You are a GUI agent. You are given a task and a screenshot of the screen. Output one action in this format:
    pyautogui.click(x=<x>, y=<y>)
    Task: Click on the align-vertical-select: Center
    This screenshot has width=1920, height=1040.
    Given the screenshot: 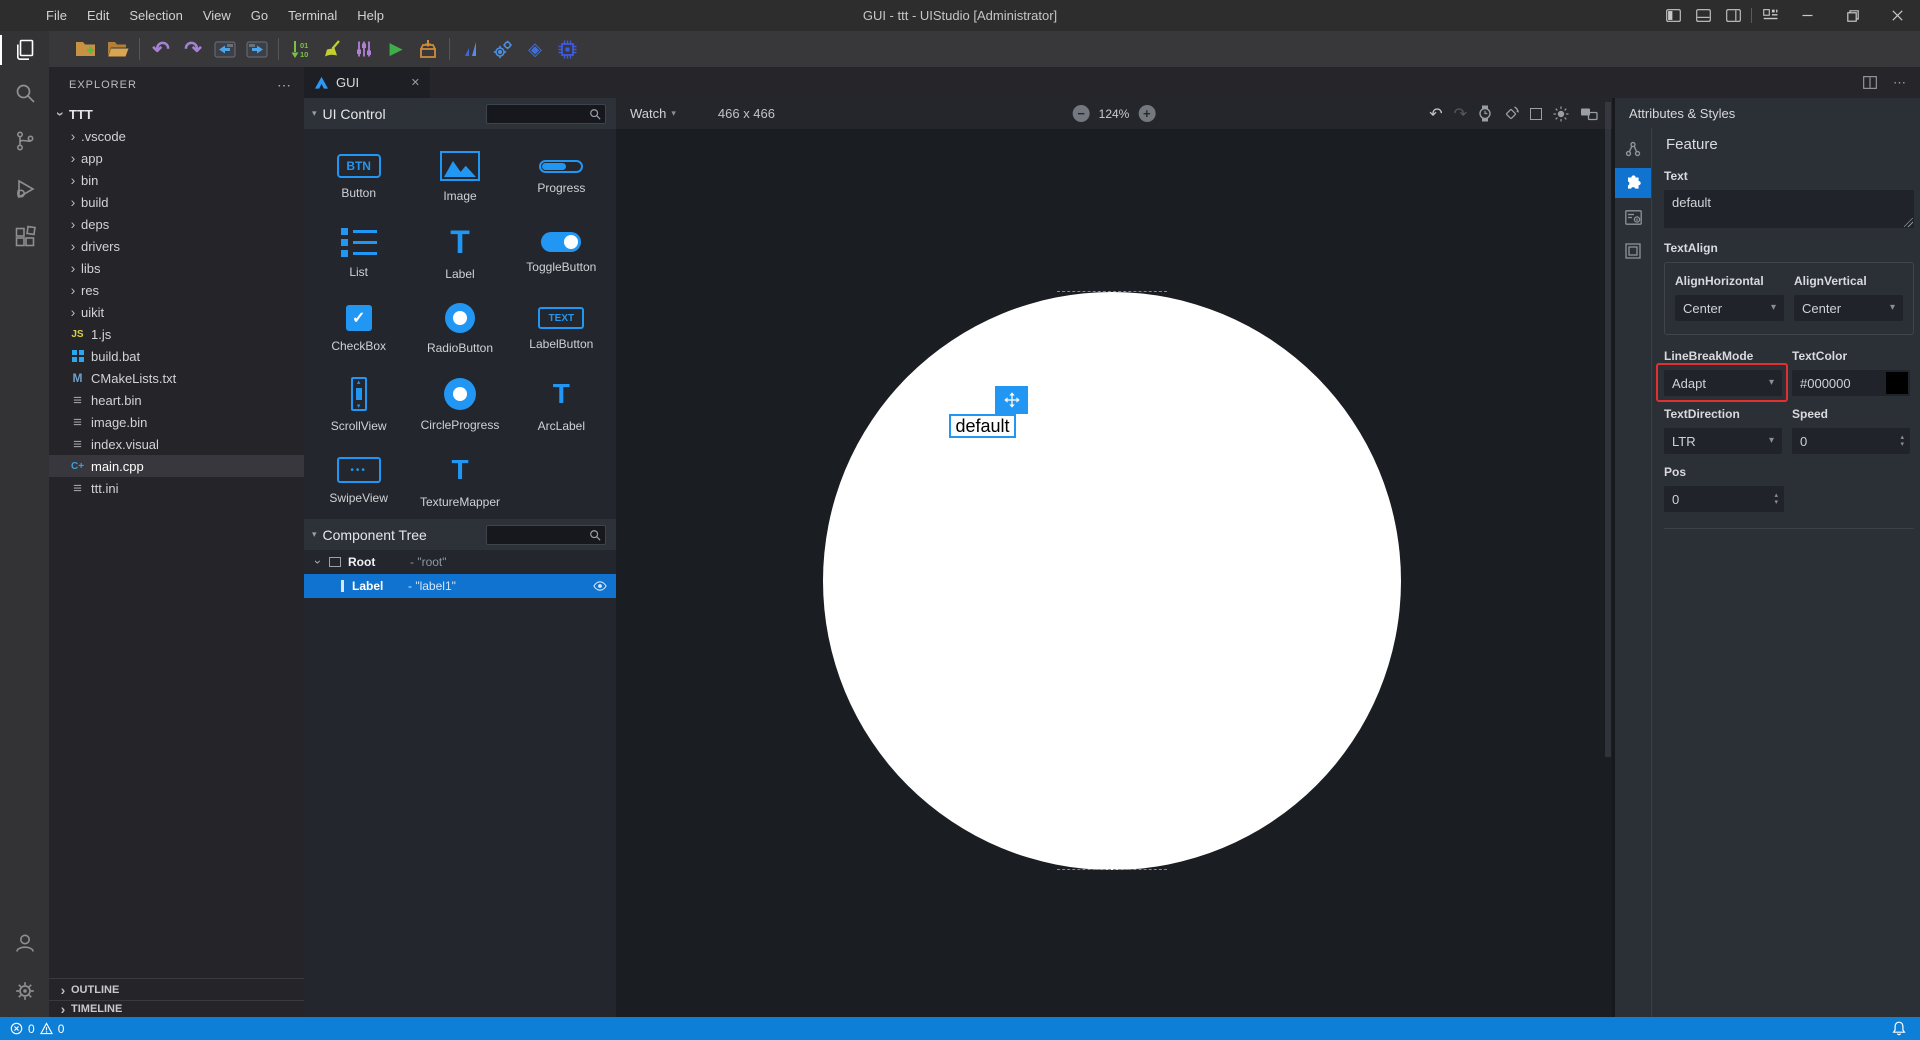 What is the action you would take?
    pyautogui.click(x=1848, y=308)
    